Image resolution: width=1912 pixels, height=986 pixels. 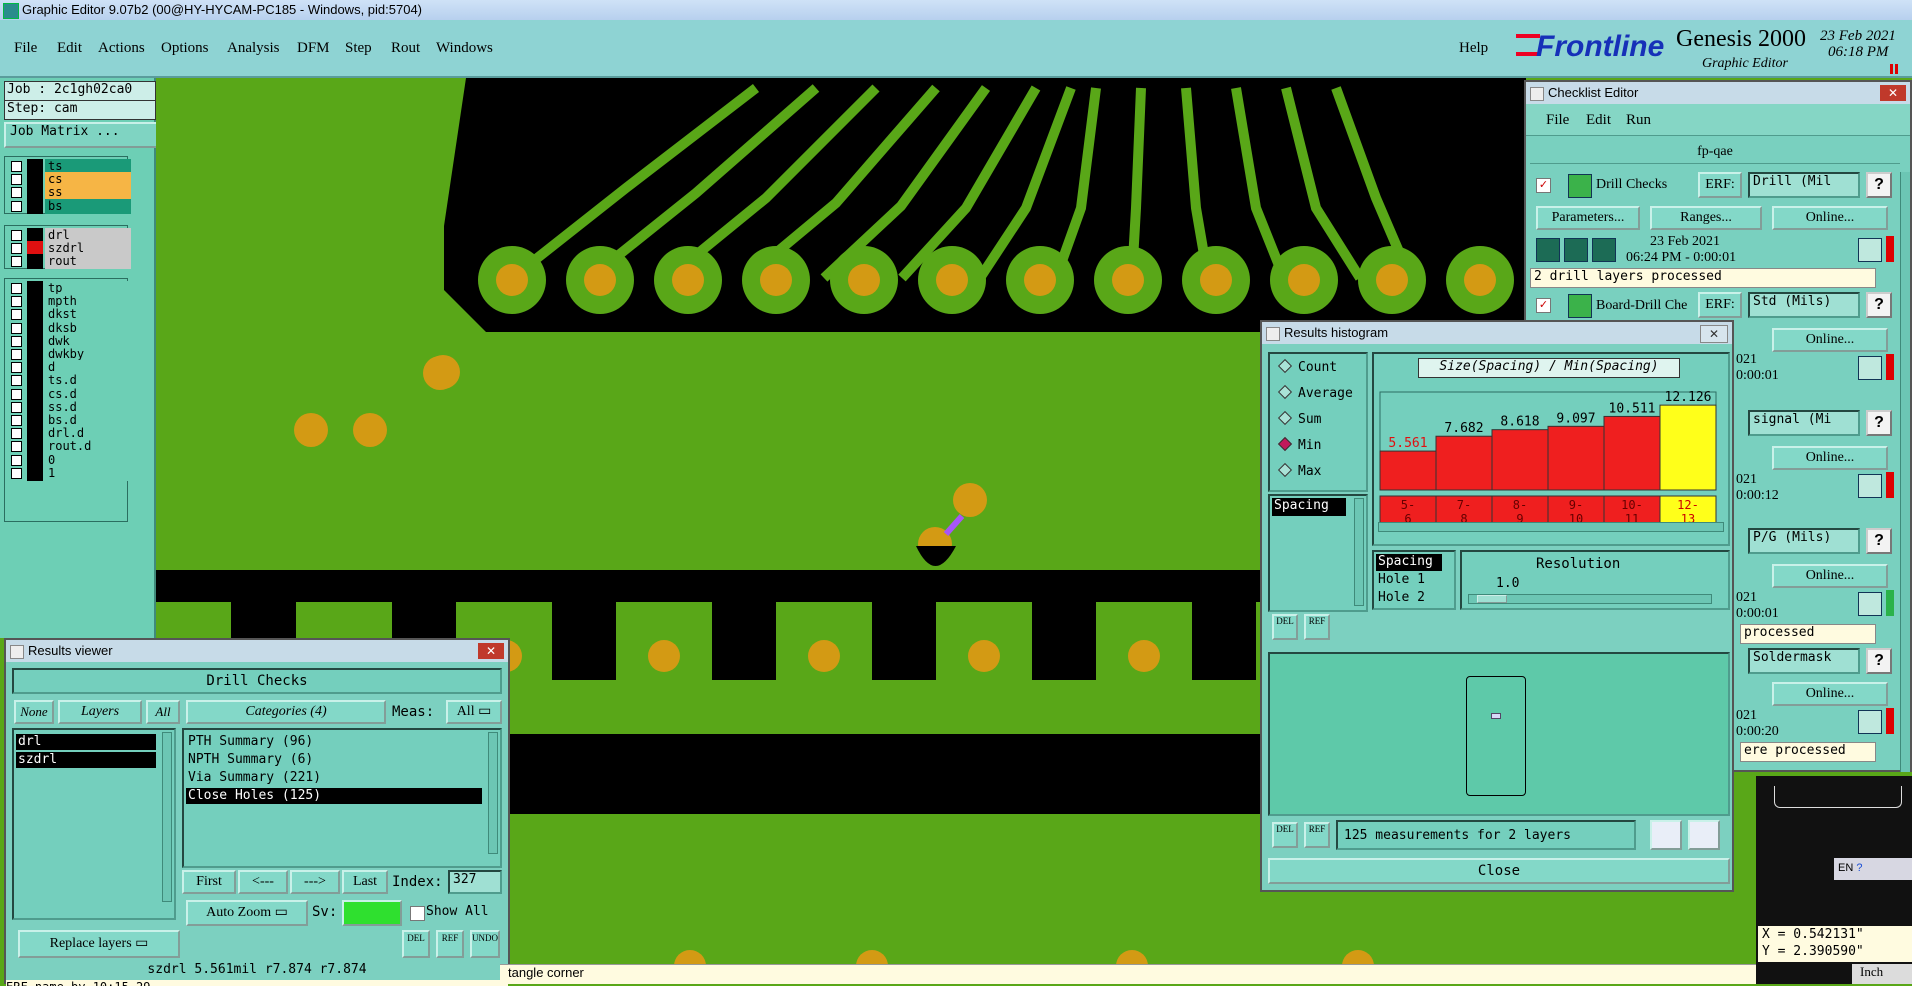 What do you see at coordinates (1804, 541) in the screenshot?
I see `erf-field: P/G (Mils)` at bounding box center [1804, 541].